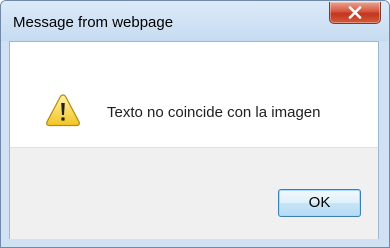 The height and width of the screenshot is (248, 390). What do you see at coordinates (319, 203) in the screenshot?
I see `ok-button: OK` at bounding box center [319, 203].